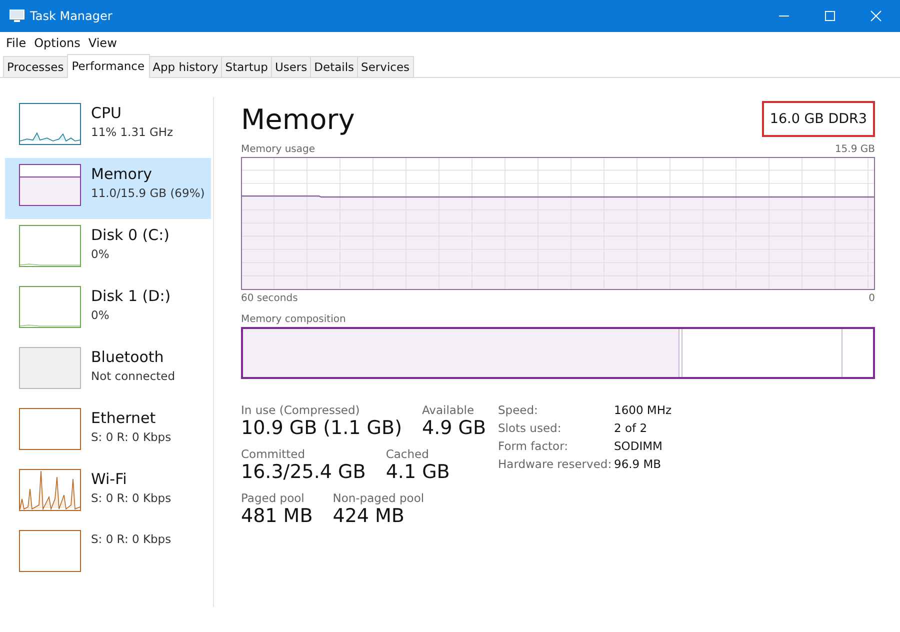 This screenshot has height=632, width=900. Describe the element at coordinates (303, 472) in the screenshot. I see `stat-value: 16.3/25.4 GB` at that location.